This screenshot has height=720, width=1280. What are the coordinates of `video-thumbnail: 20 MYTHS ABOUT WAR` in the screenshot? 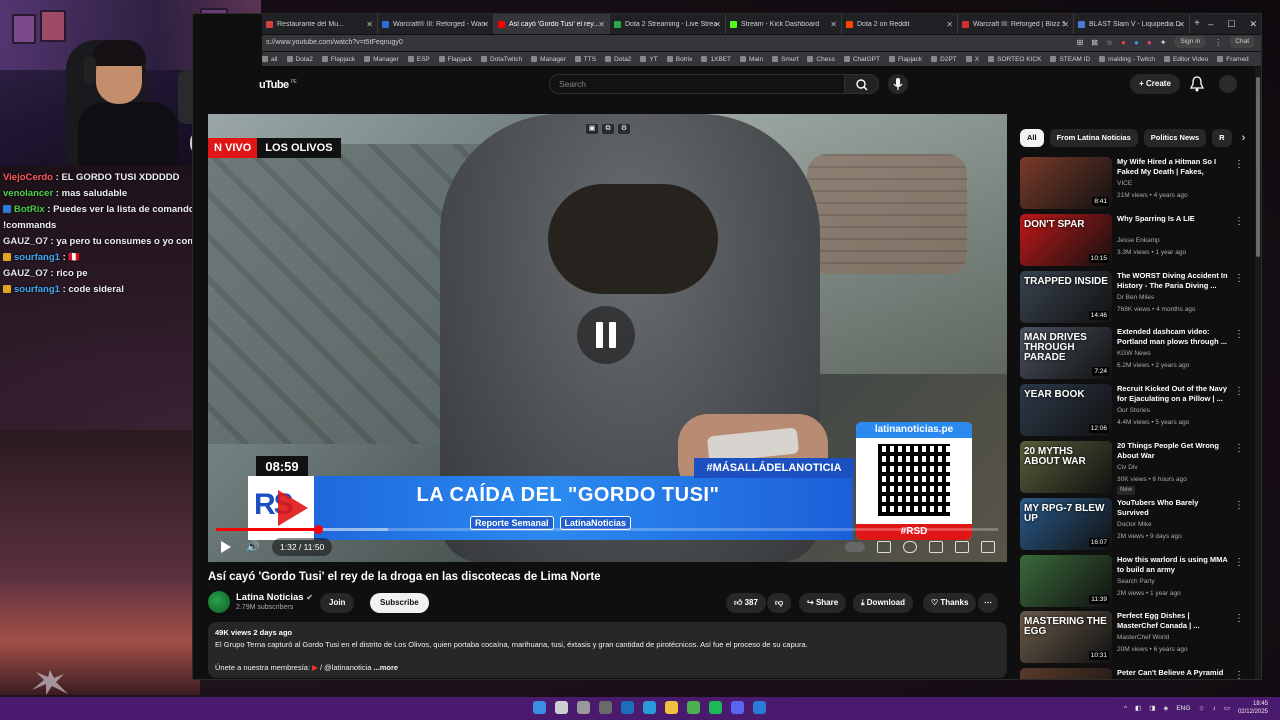 It's located at (1066, 466).